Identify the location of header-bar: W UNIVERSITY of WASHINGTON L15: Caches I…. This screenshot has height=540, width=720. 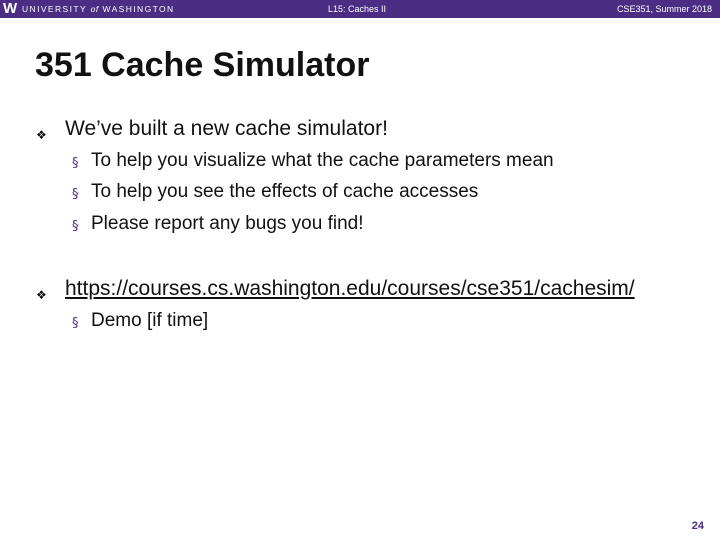
(360, 9).